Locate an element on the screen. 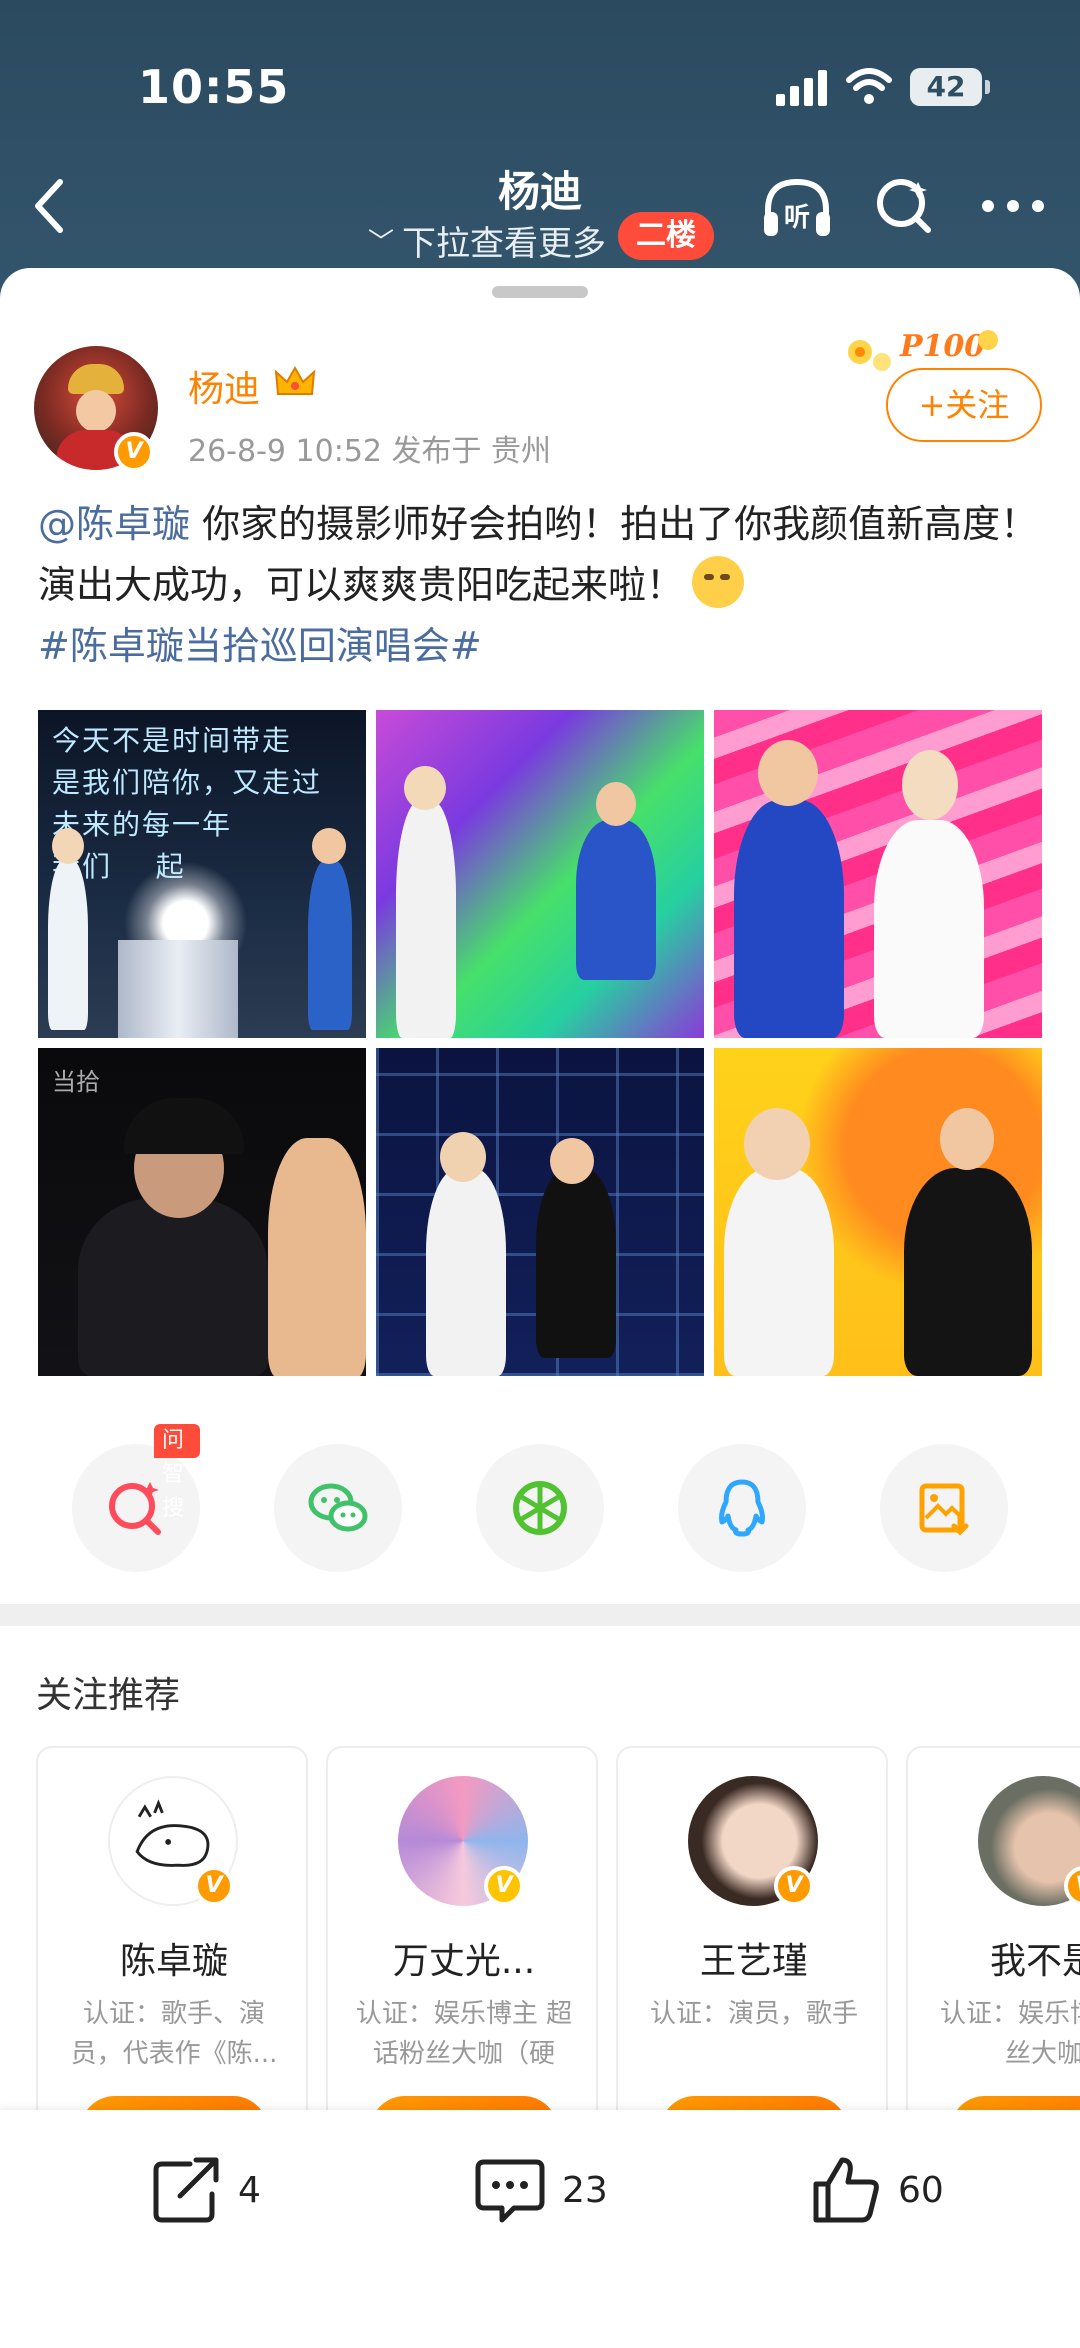  save-image-button is located at coordinates (944, 1508).